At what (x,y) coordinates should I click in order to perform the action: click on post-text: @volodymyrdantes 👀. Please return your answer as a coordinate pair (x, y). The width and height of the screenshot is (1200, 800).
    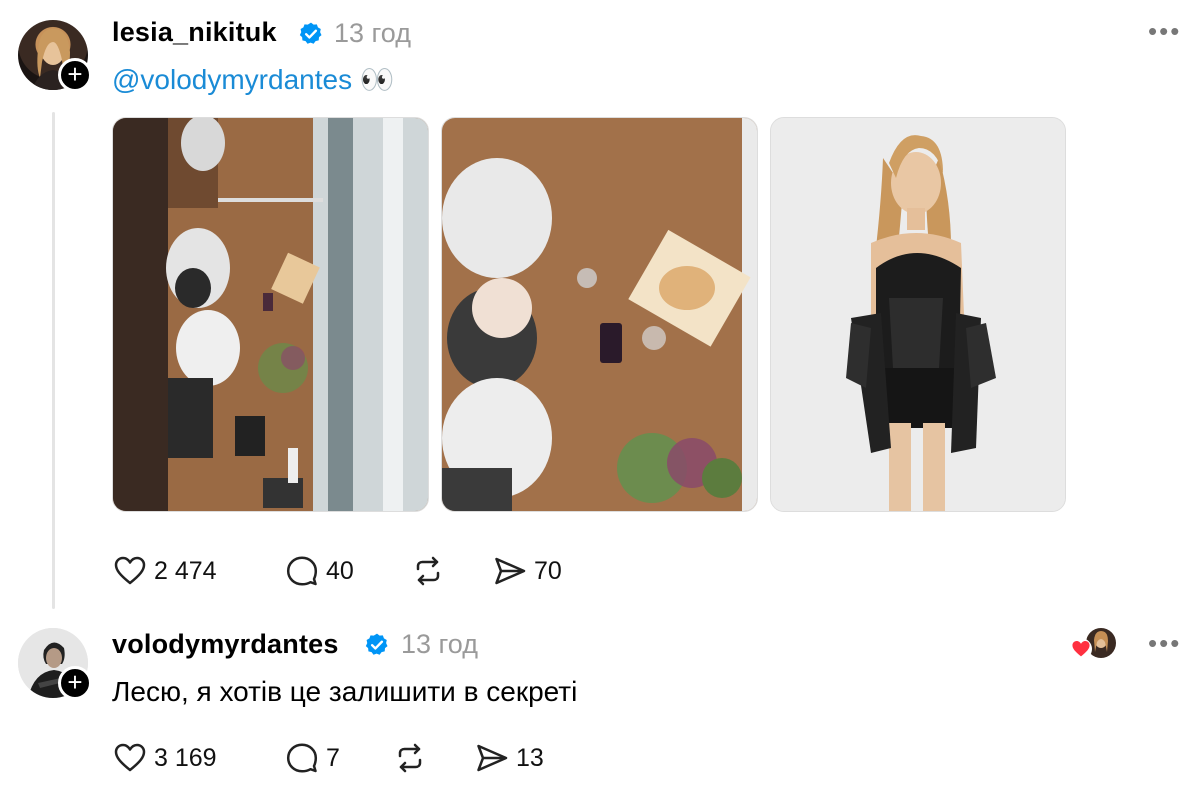
    Looking at the image, I should click on (253, 79).